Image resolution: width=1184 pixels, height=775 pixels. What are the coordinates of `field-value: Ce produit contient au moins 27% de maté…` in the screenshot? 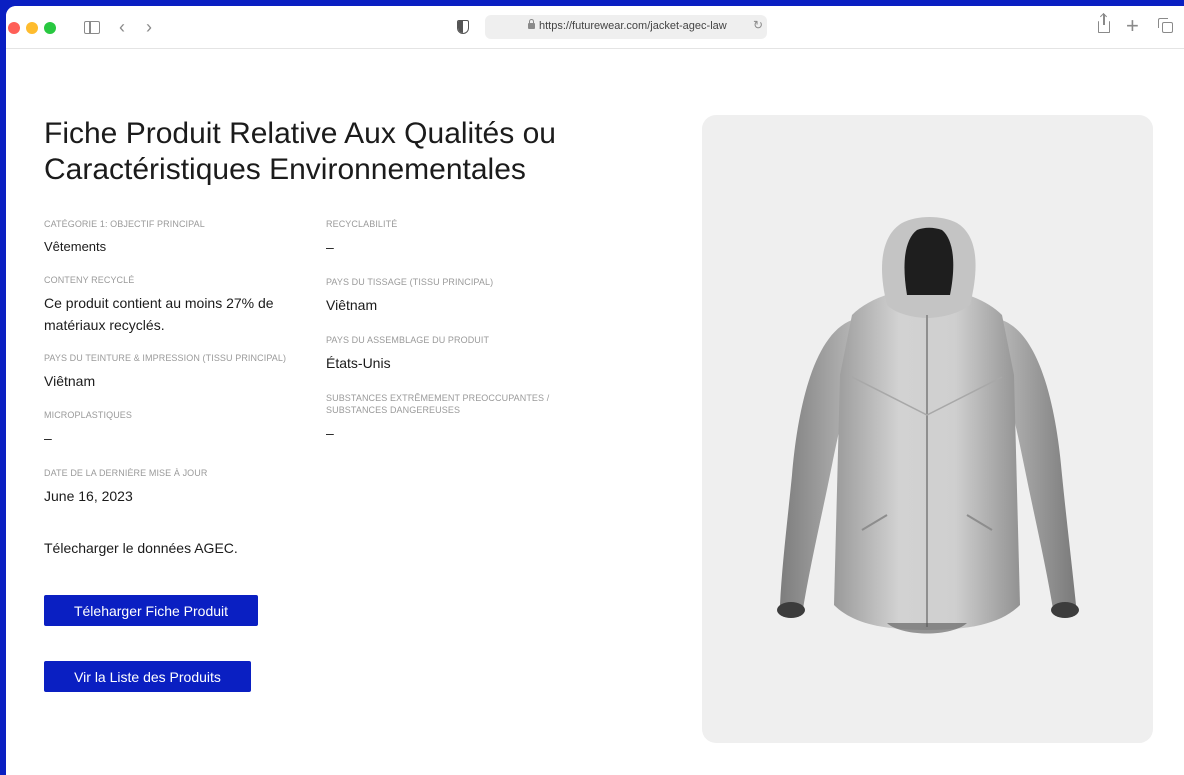 It's located at (159, 314).